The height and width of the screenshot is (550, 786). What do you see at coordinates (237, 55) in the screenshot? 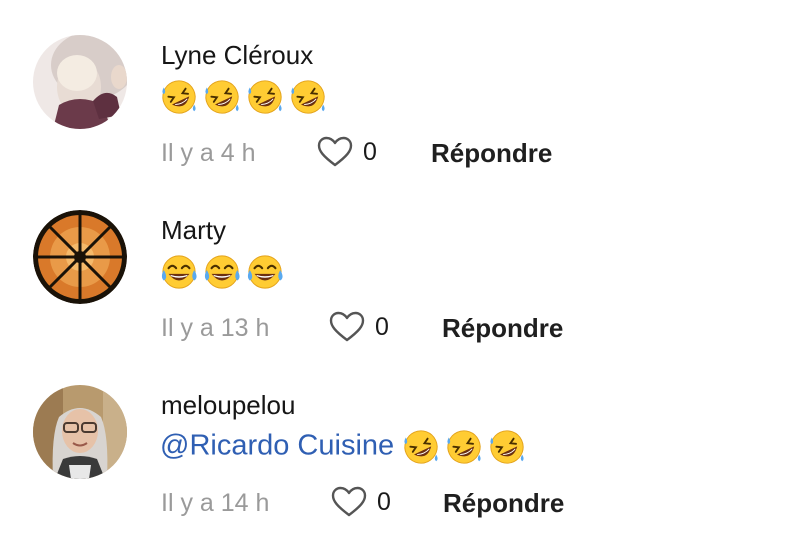
I see `comment-author: Lyne Cléroux` at bounding box center [237, 55].